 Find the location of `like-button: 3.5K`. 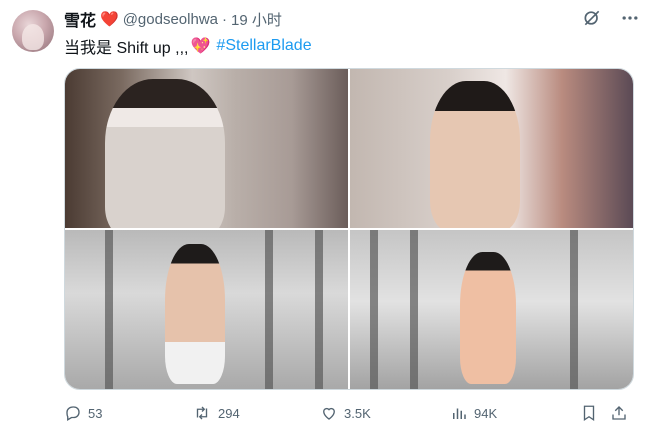

like-button: 3.5K is located at coordinates (345, 413).